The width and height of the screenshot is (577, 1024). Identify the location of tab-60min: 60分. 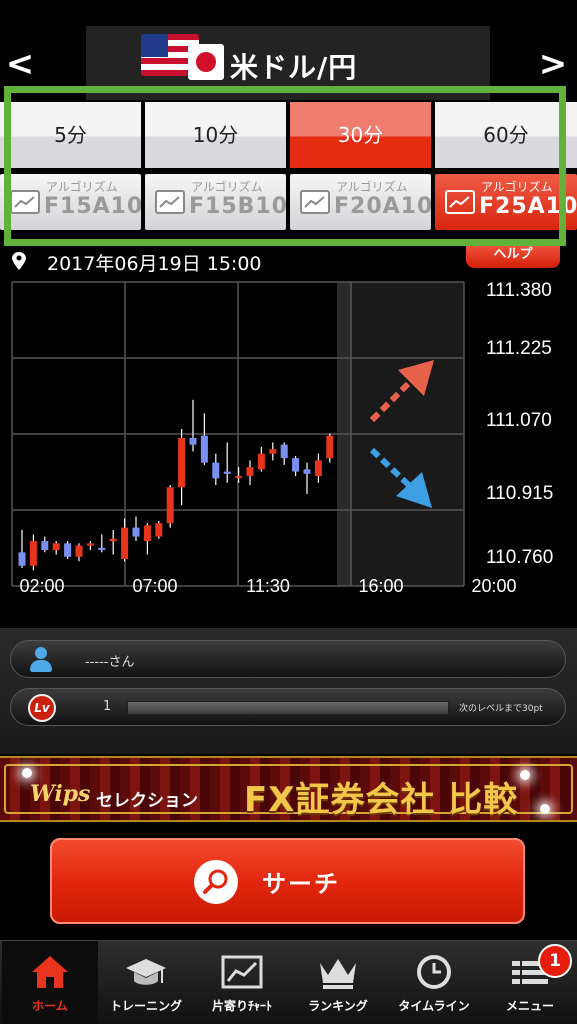
(506, 135).